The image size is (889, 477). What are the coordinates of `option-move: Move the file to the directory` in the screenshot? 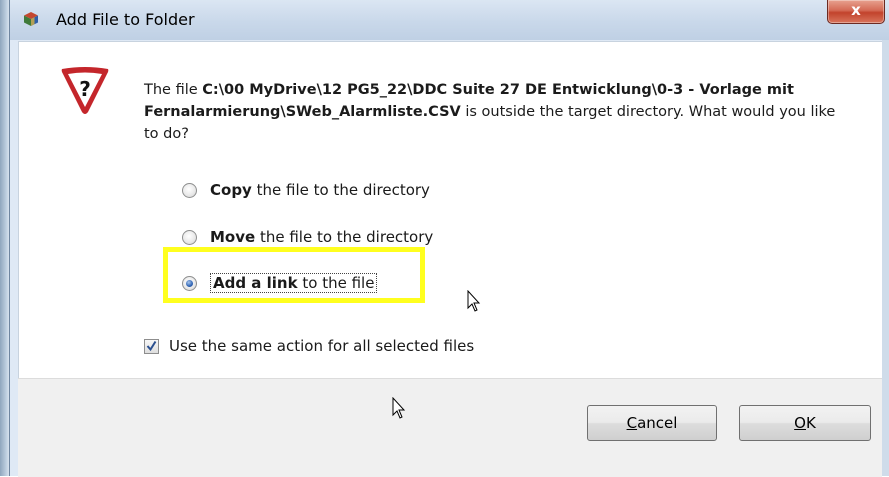 It's located at (307, 237).